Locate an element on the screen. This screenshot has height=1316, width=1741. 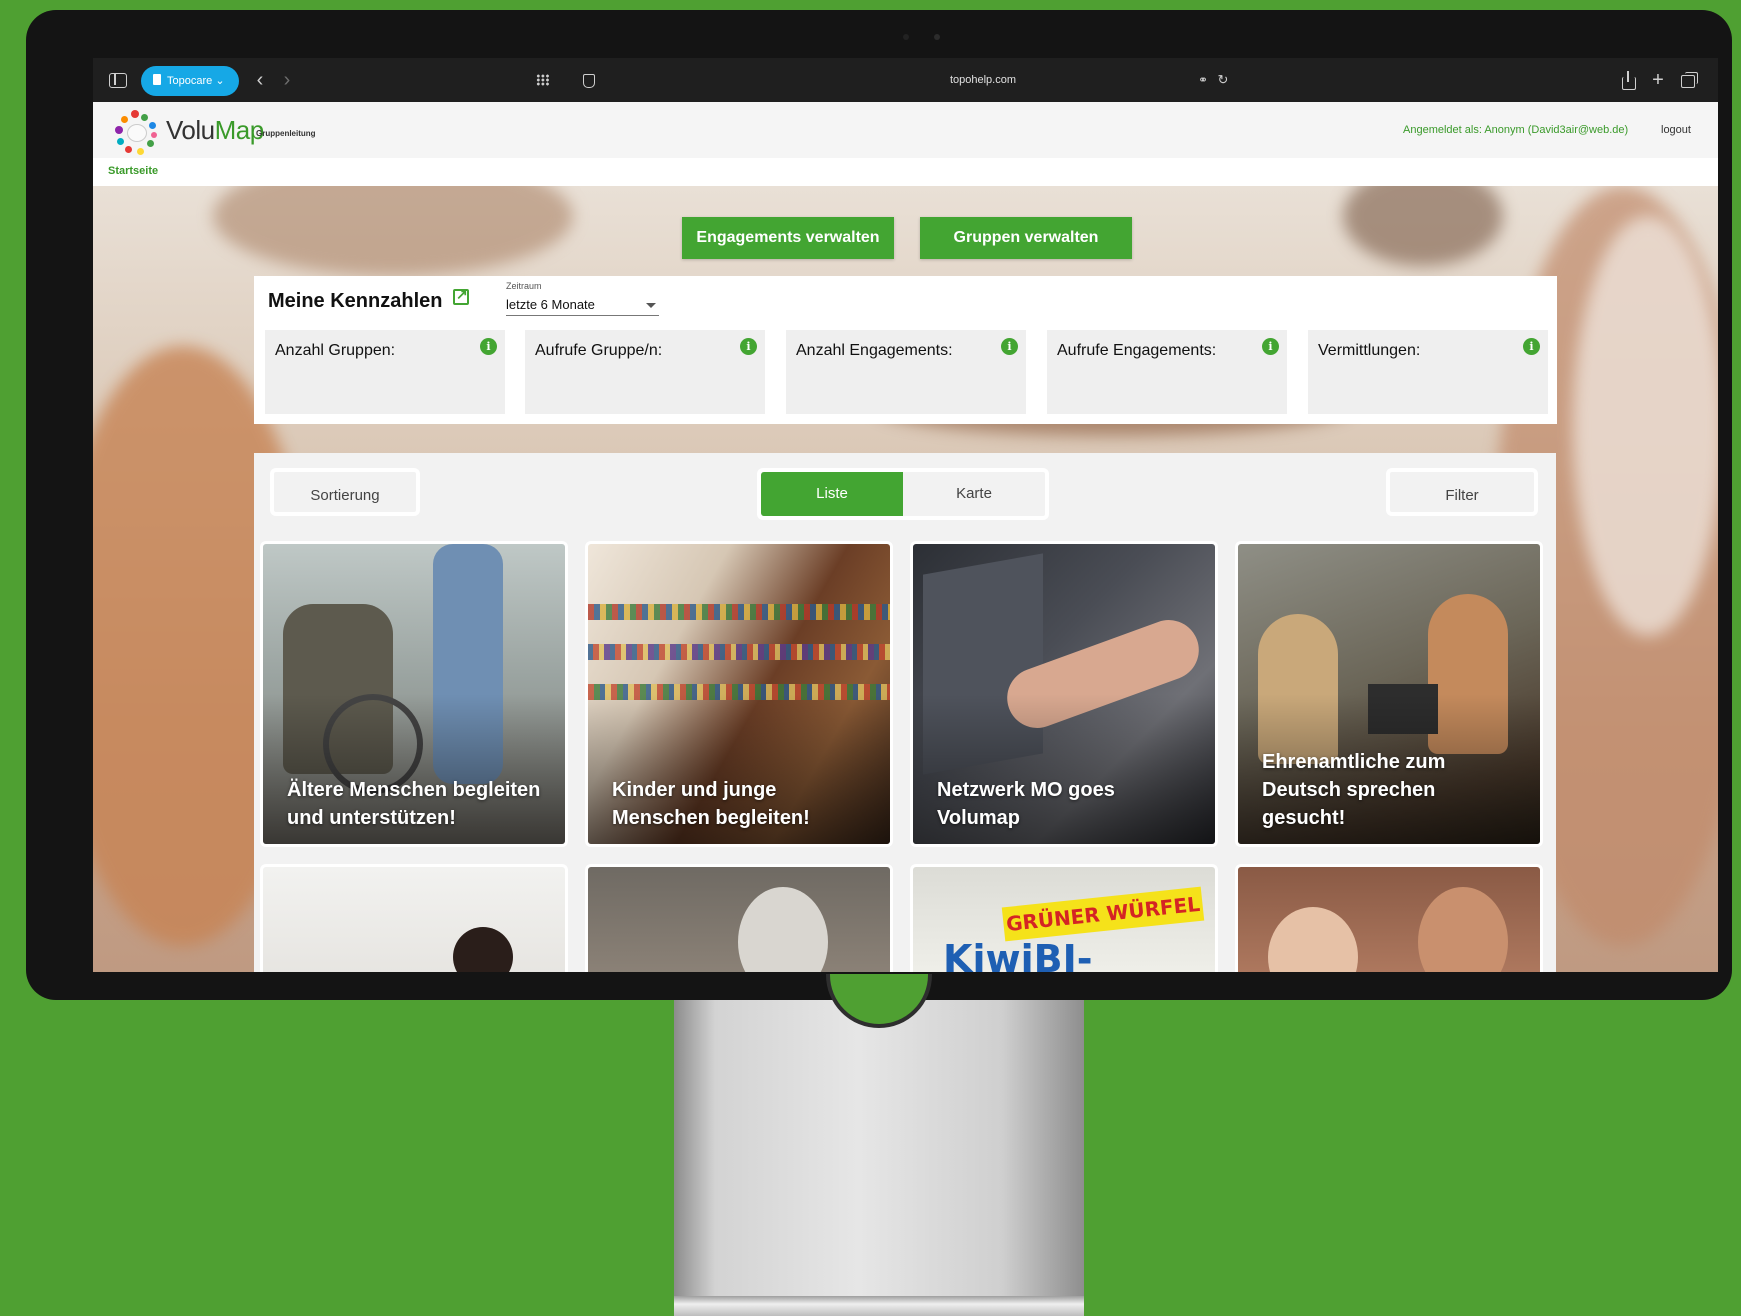
logo-wordmark: VoluMap is located at coordinates (215, 130).